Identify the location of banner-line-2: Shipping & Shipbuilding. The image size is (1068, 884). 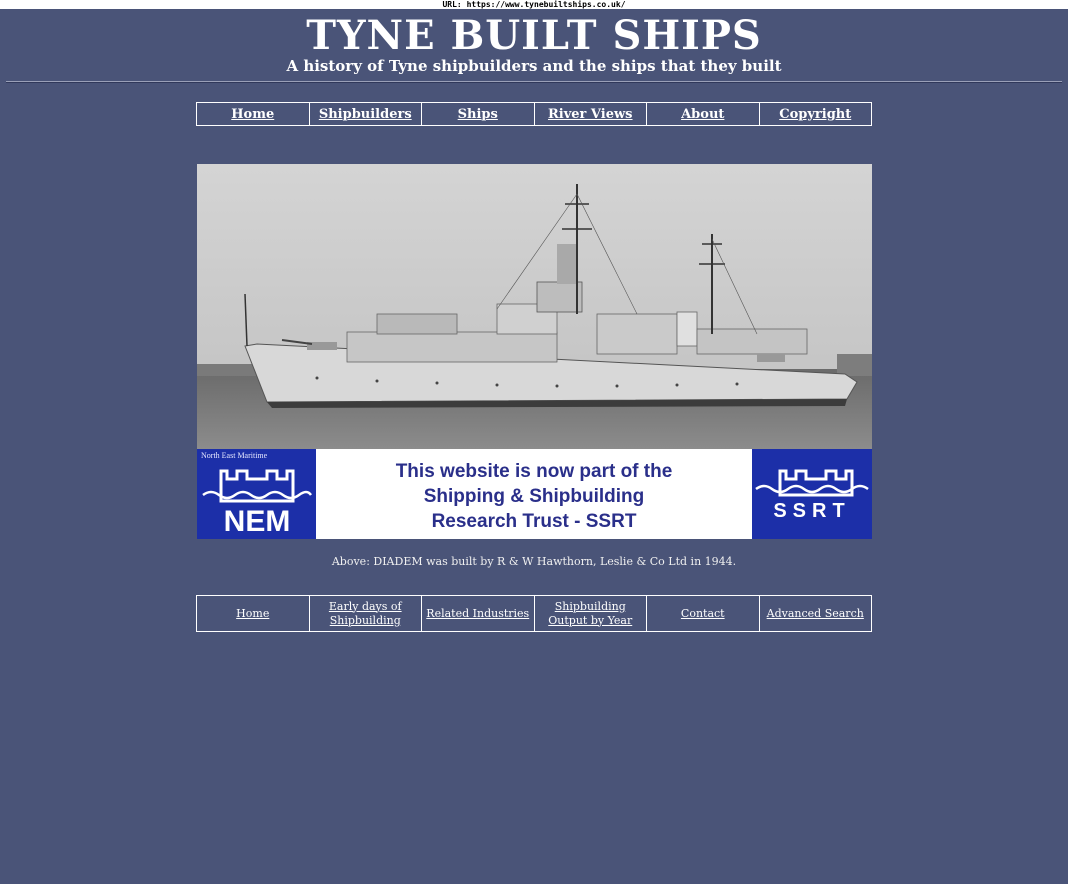
(534, 496).